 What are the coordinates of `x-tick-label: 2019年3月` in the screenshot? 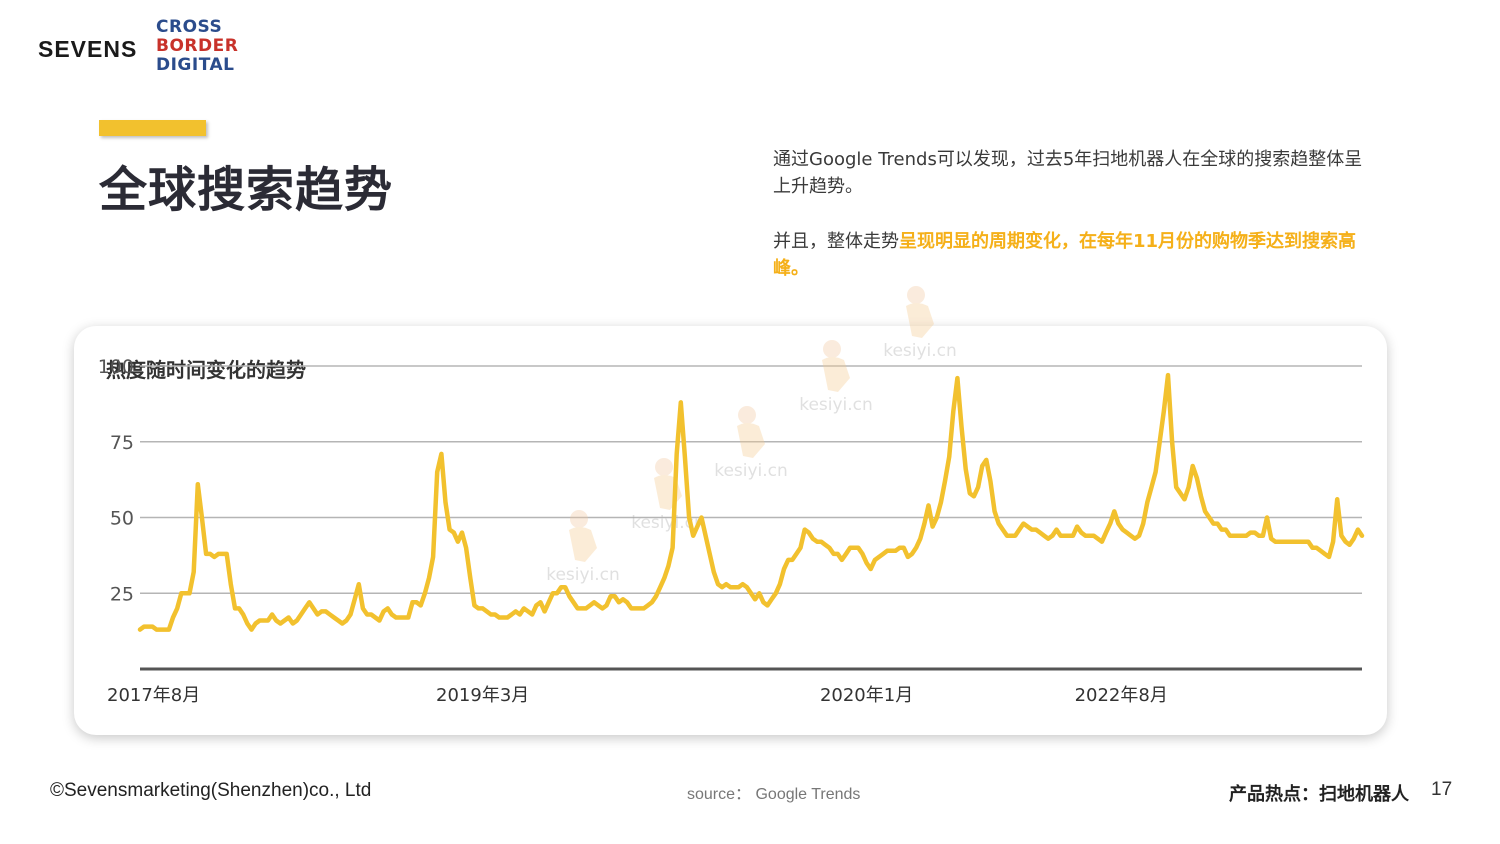 It's located at (482, 695).